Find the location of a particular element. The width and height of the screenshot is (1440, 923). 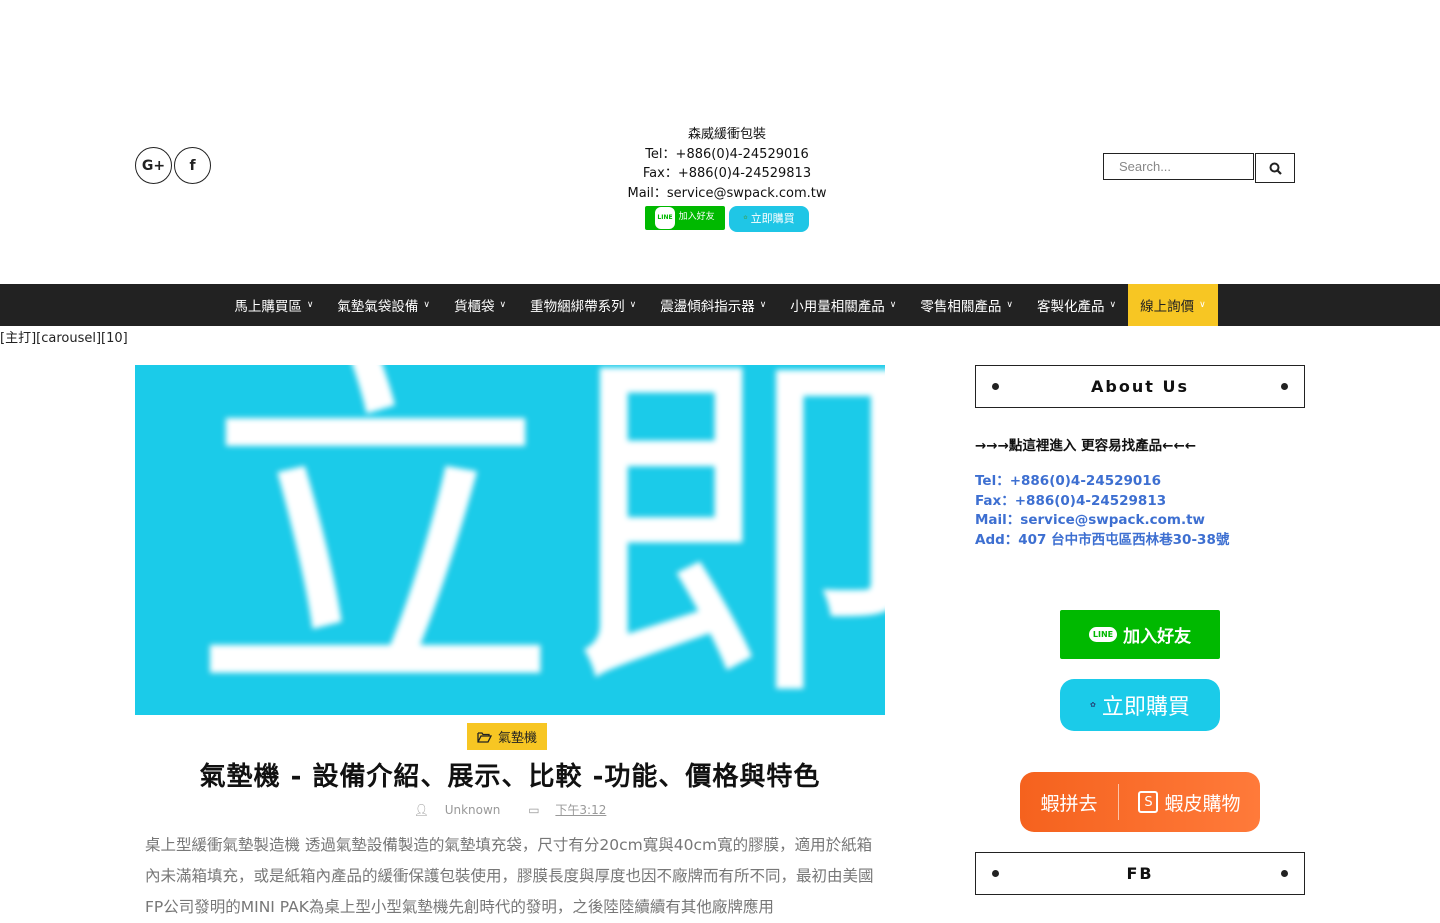

nav-item-container-bag: 貨櫃袋 ∨ is located at coordinates (480, 305).